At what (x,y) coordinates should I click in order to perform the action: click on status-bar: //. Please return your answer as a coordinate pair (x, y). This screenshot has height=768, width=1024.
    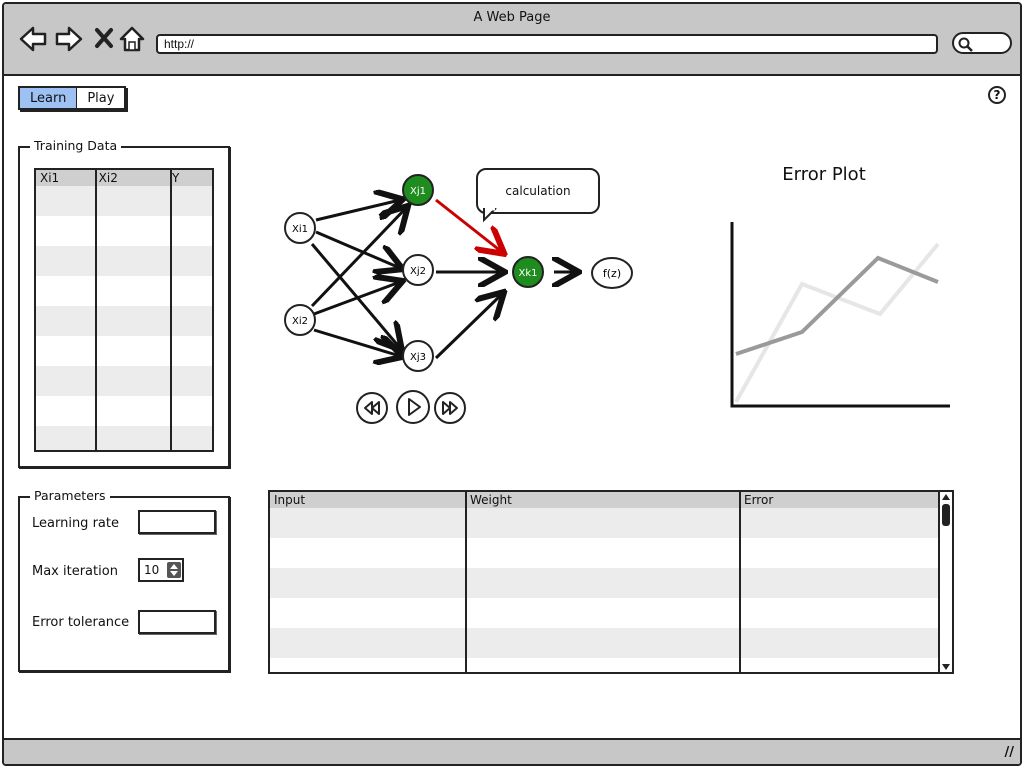
    Looking at the image, I should click on (512, 751).